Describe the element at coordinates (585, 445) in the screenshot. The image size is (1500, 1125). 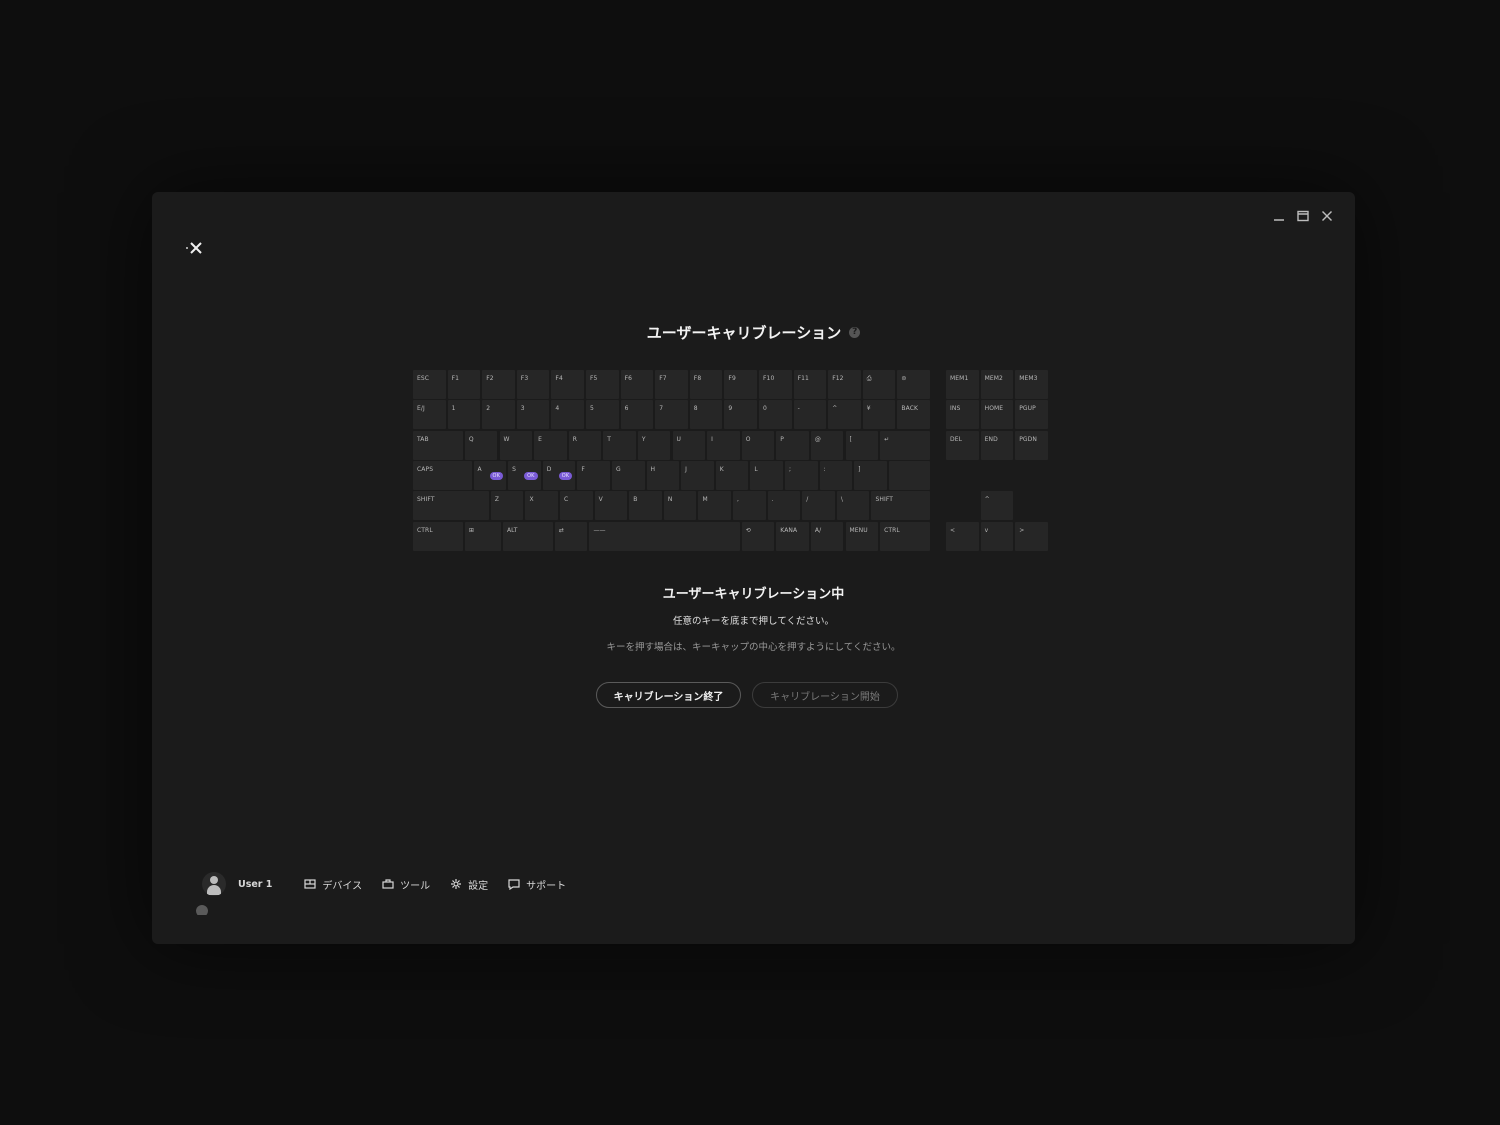
I see `key-r: R` at that location.